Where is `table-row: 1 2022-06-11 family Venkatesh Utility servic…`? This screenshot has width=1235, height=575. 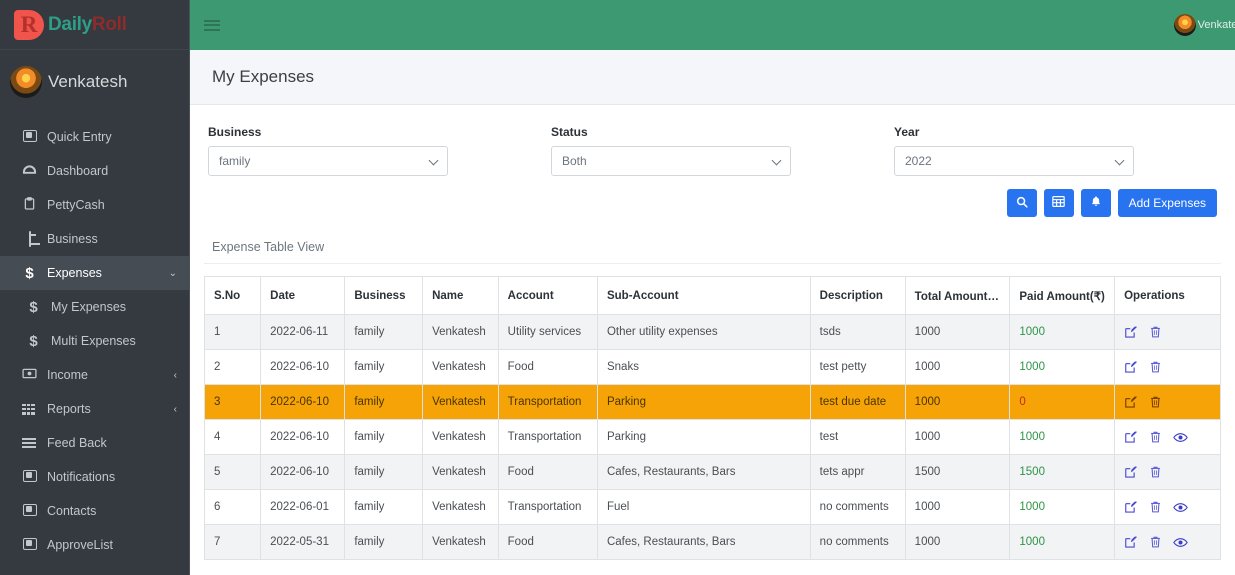 table-row: 1 2022-06-11 family Venkatesh Utility servic… is located at coordinates (712, 332).